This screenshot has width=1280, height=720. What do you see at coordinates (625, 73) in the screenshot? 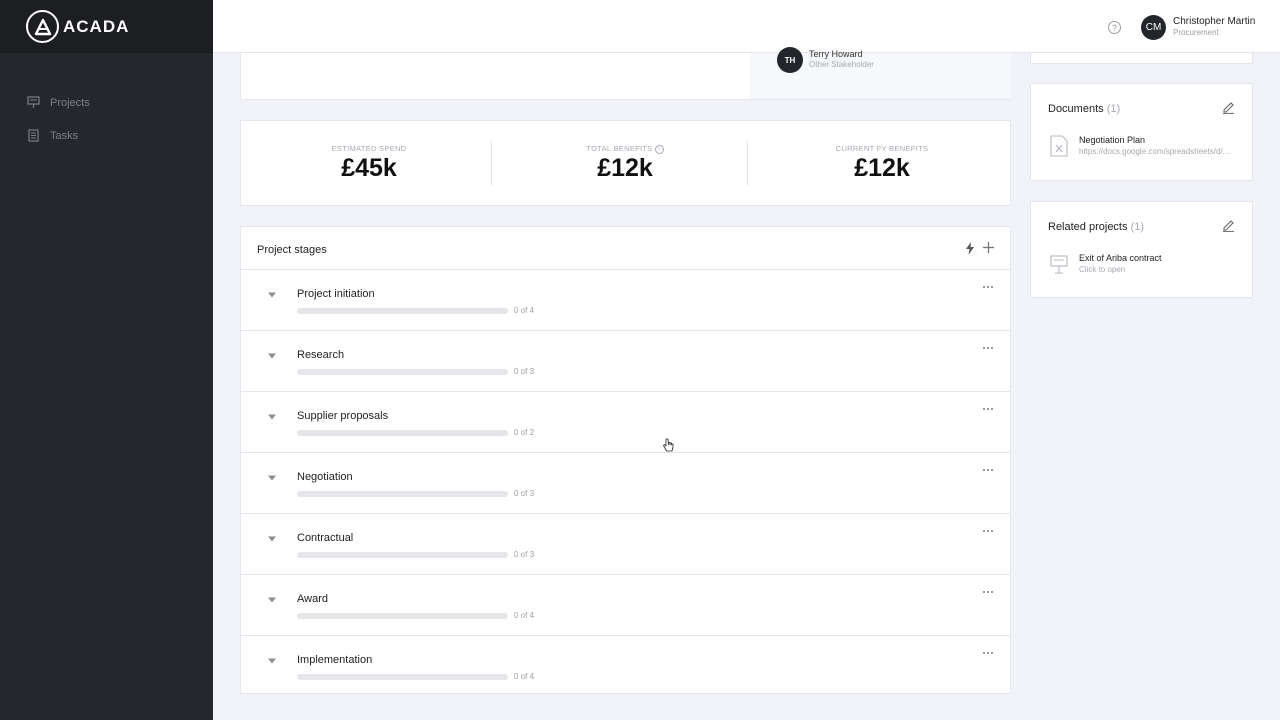
I see `project-details-card: TH Terry Howard Other Stakeholder` at bounding box center [625, 73].